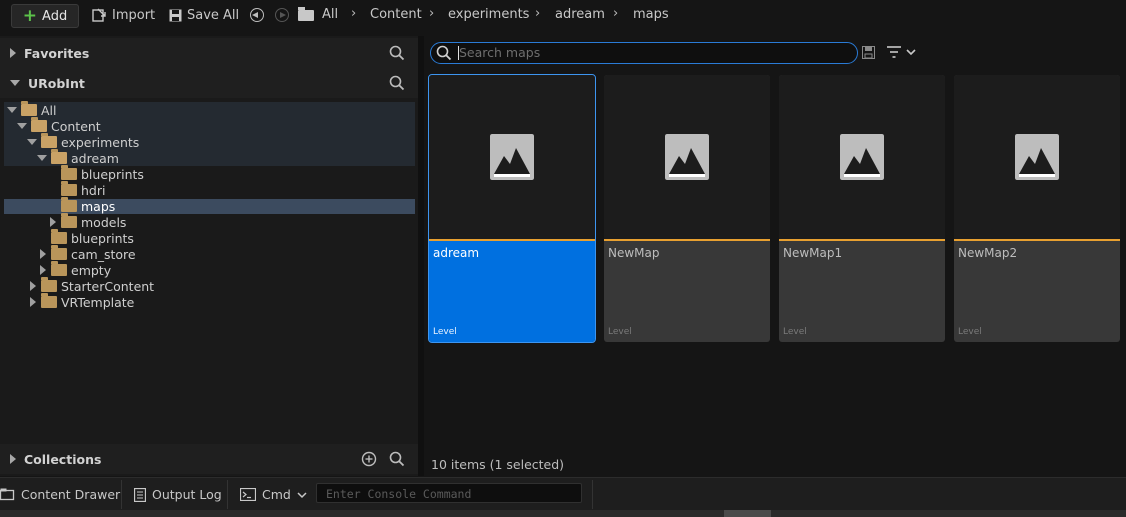  Describe the element at coordinates (80, 301) in the screenshot. I see `tree-item-vrtemplate: VRTemplate` at that location.